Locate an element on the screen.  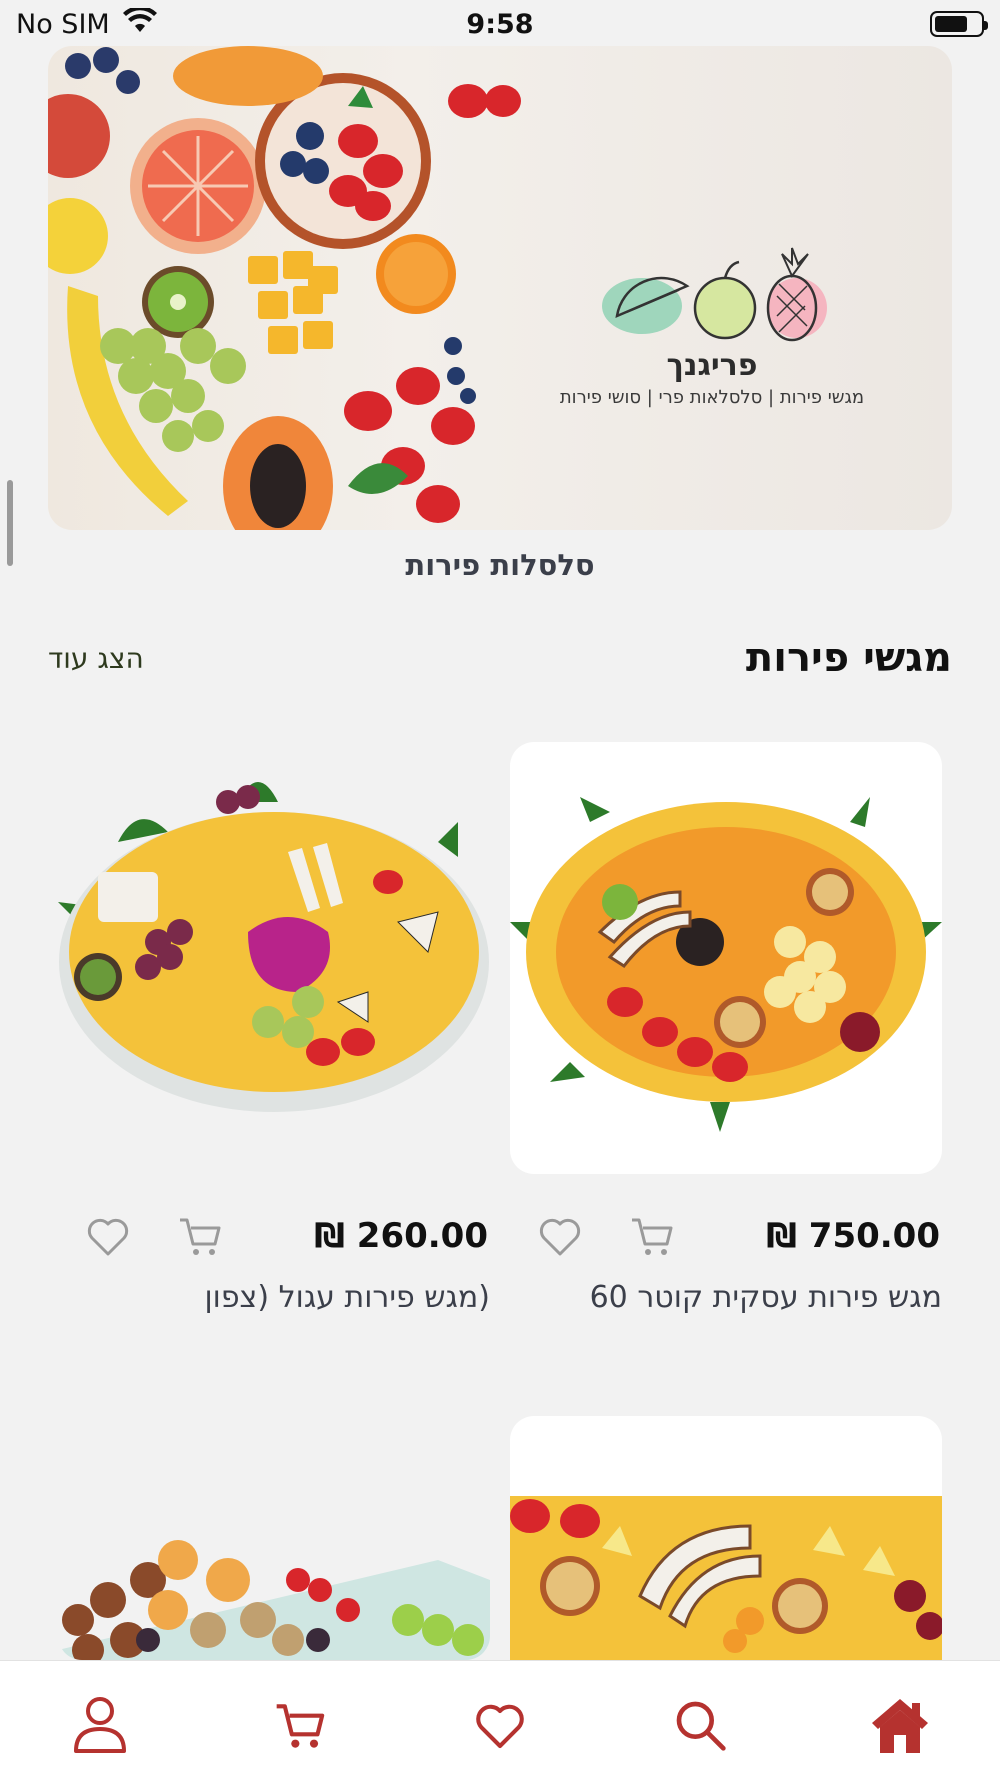
nav-home is located at coordinates (900, 1727).